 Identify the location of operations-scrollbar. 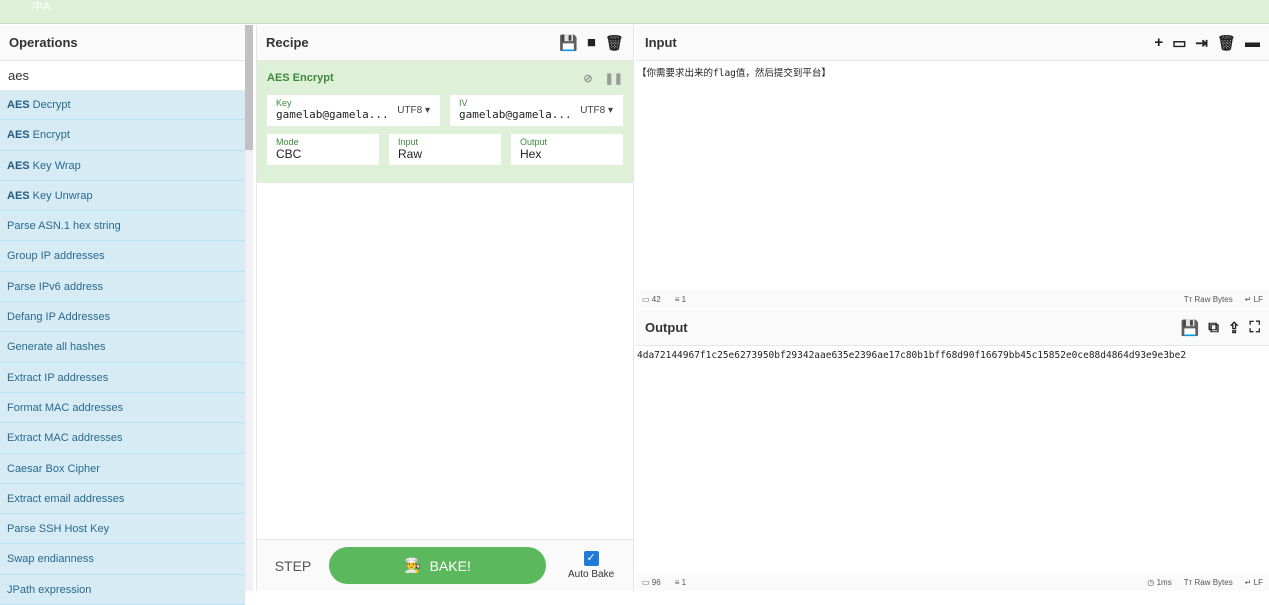
(249, 308).